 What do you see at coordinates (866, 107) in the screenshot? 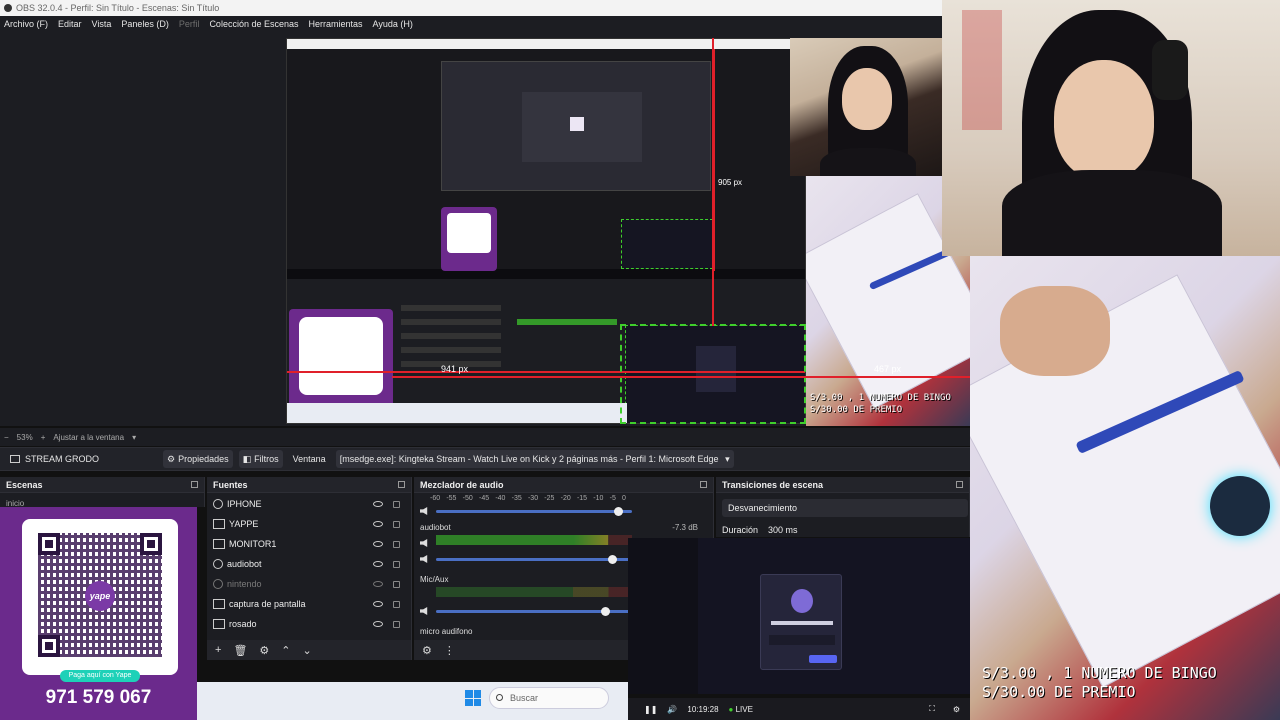
I see `preview-webcam` at bounding box center [866, 107].